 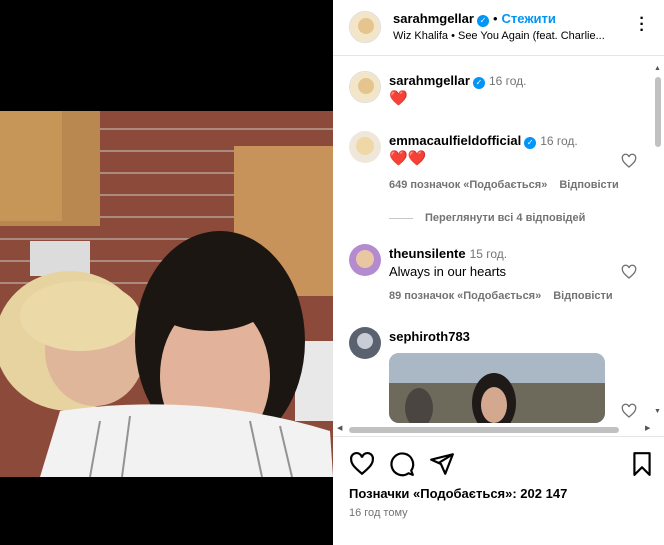 What do you see at coordinates (427, 253) in the screenshot?
I see `comment-username: theunsilente` at bounding box center [427, 253].